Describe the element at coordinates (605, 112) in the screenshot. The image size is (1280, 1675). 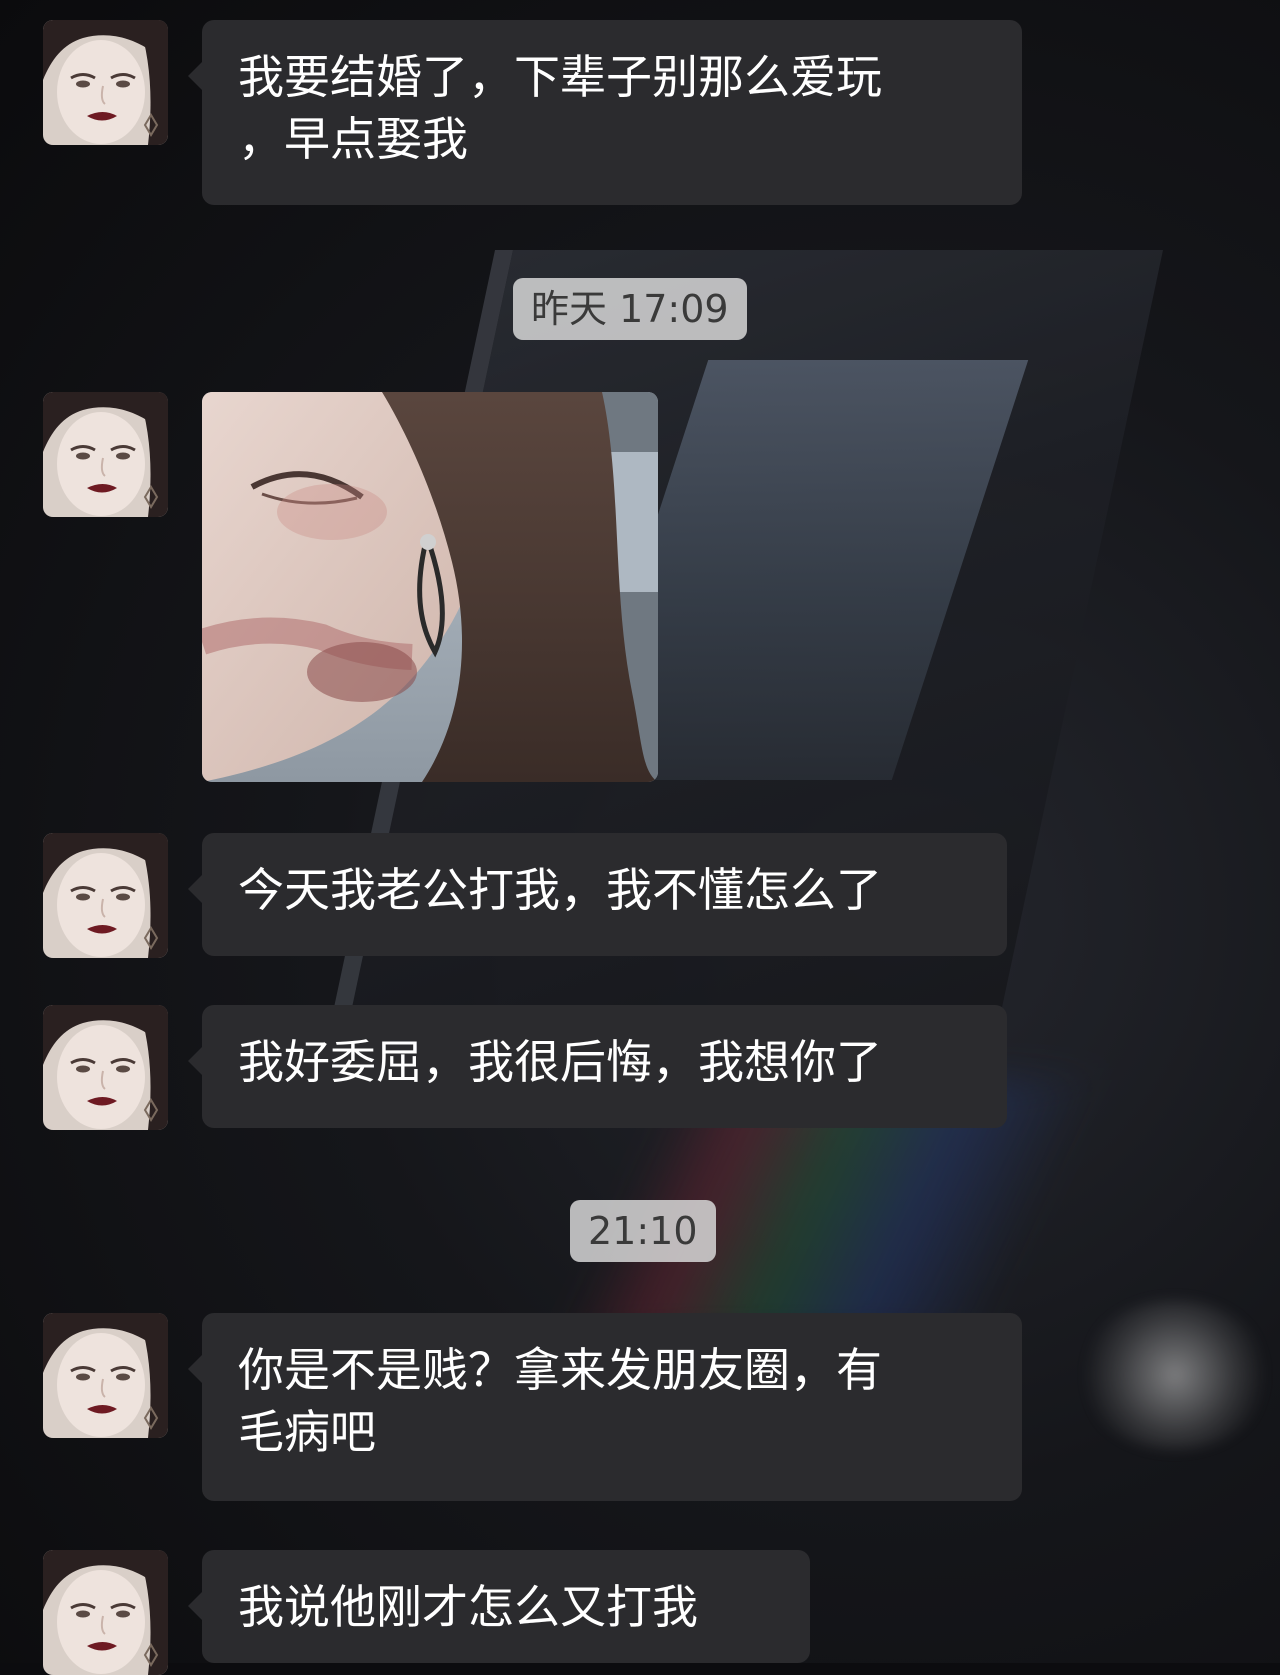
I see `message-bubble: 我要结婚了，下辈子别那么爱玩 ，早点娶我` at that location.